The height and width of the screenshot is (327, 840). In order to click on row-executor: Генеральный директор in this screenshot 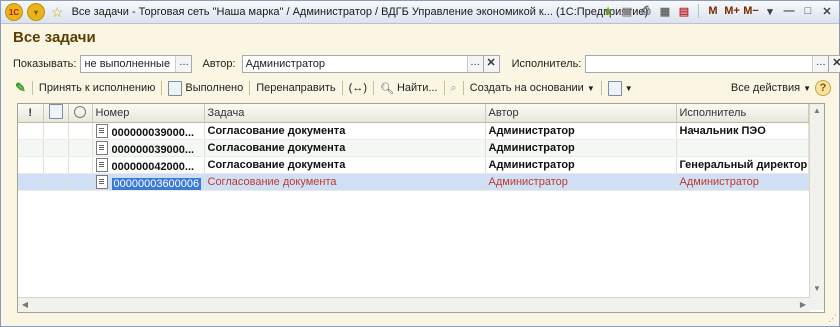, I will do `click(742, 165)`.